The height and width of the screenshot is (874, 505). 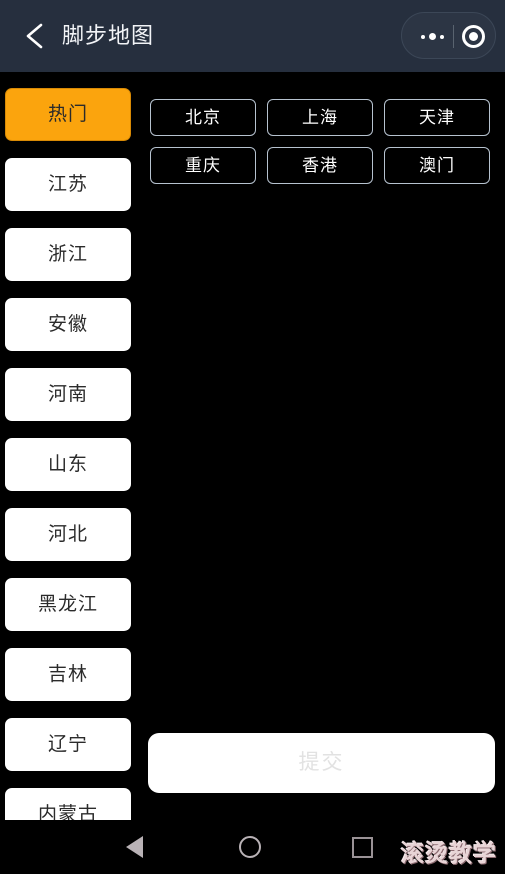 I want to click on sidebar-item-label: 辽宁, so click(x=67, y=744).